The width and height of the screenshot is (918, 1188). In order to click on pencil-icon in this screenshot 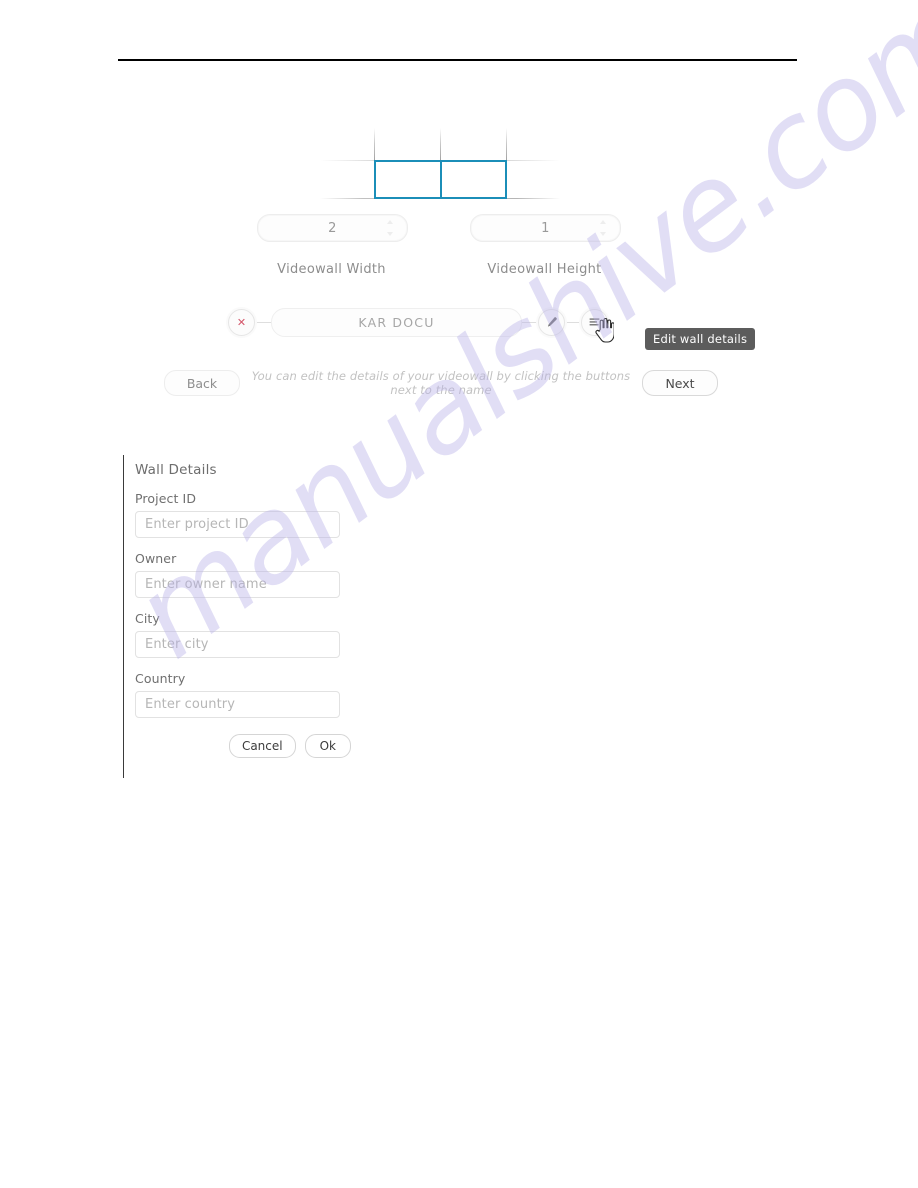, I will do `click(551, 322)`.